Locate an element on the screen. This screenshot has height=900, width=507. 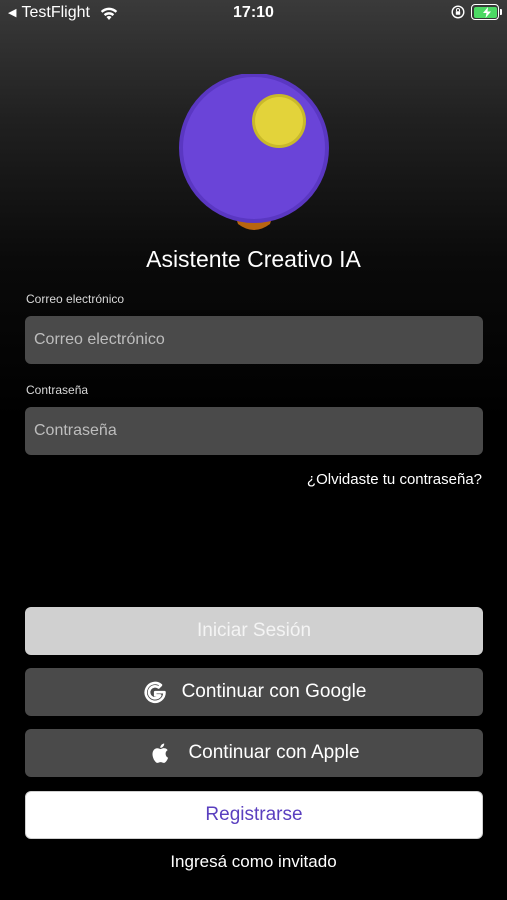
status-bar: ◀ TestFlight 17:10 is located at coordinates (253, 14).